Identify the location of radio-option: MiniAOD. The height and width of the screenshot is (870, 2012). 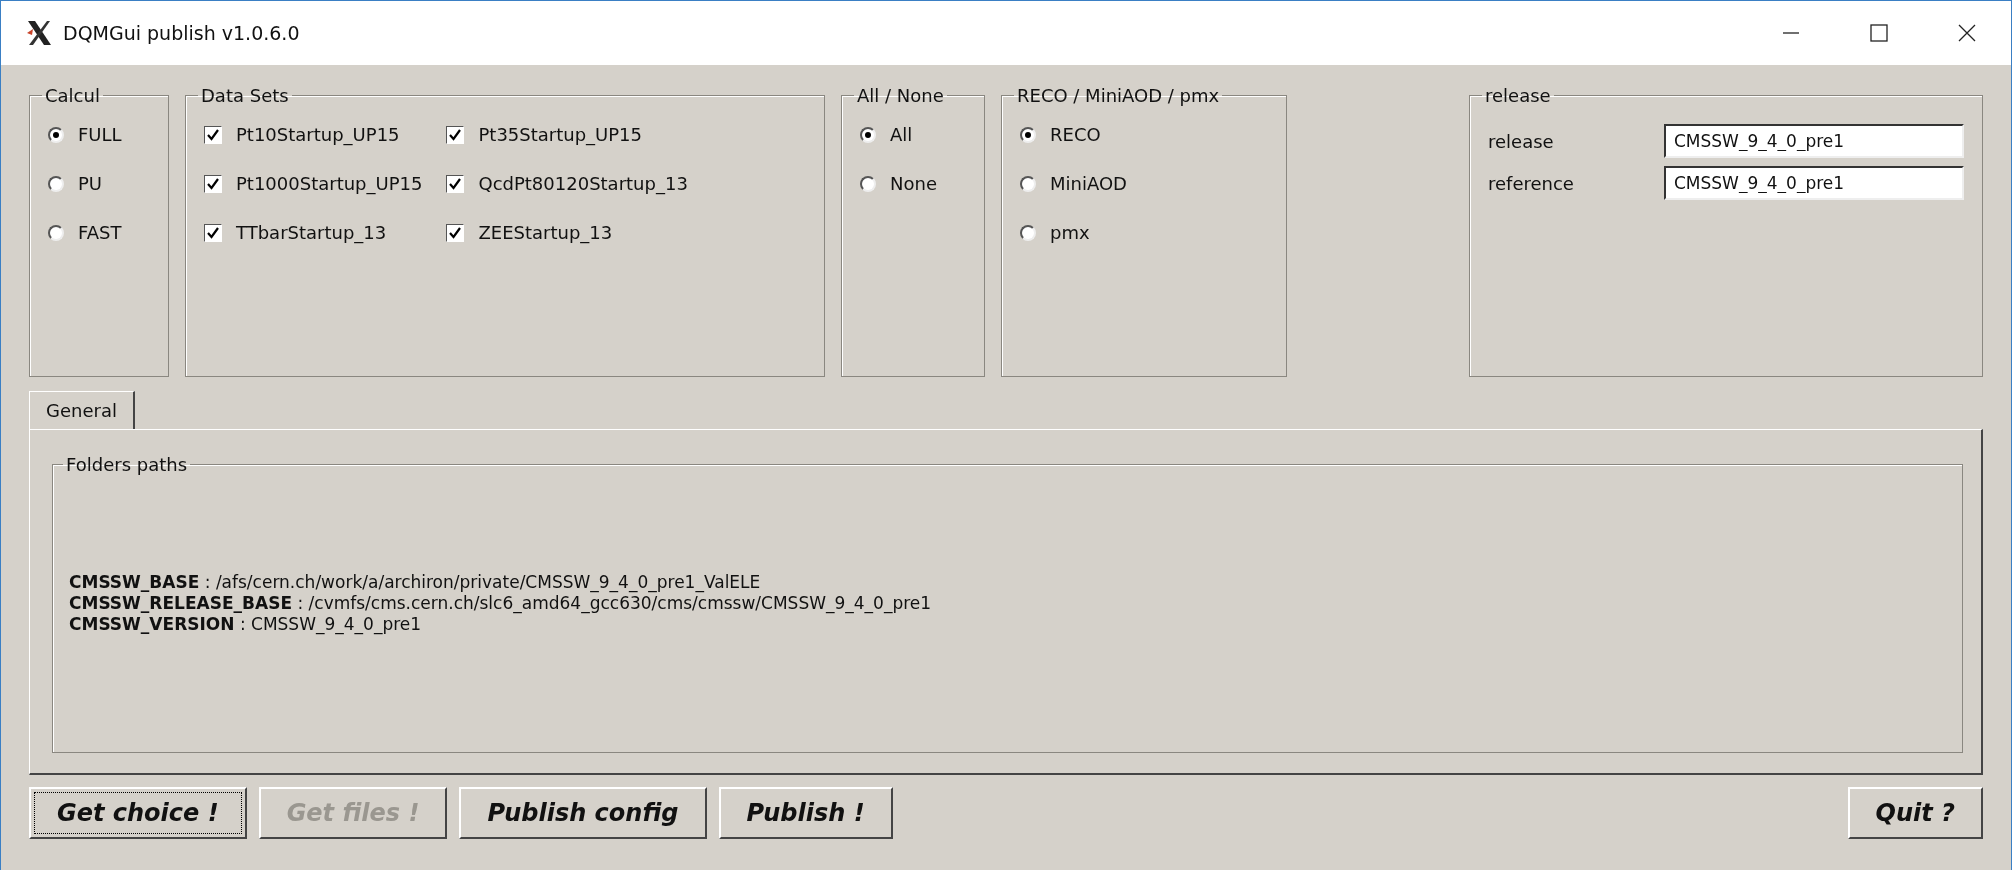
(1144, 183).